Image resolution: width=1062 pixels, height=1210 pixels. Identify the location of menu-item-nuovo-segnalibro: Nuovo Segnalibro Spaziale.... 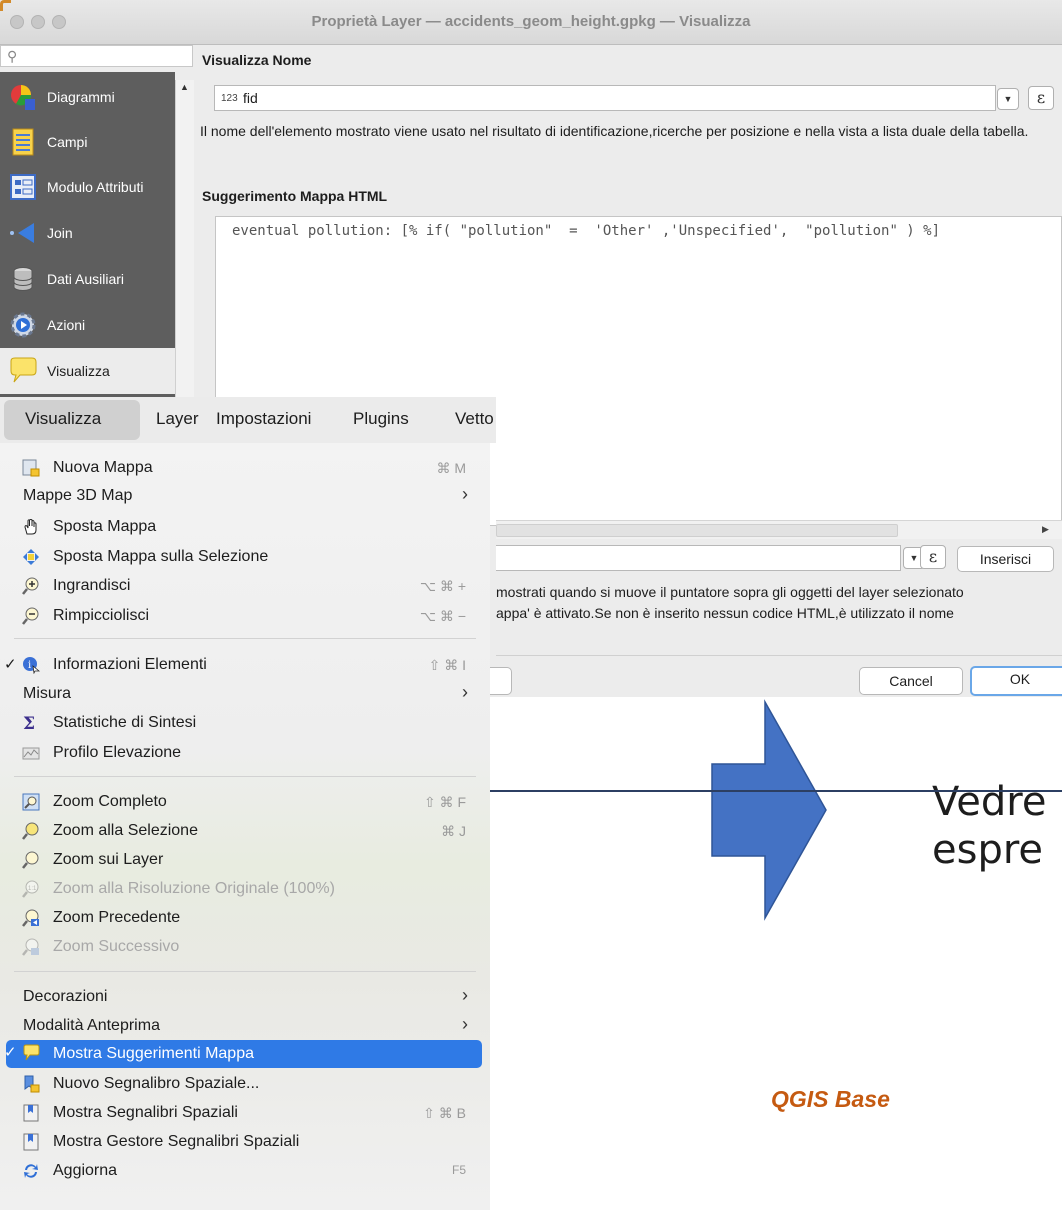
(245, 1084).